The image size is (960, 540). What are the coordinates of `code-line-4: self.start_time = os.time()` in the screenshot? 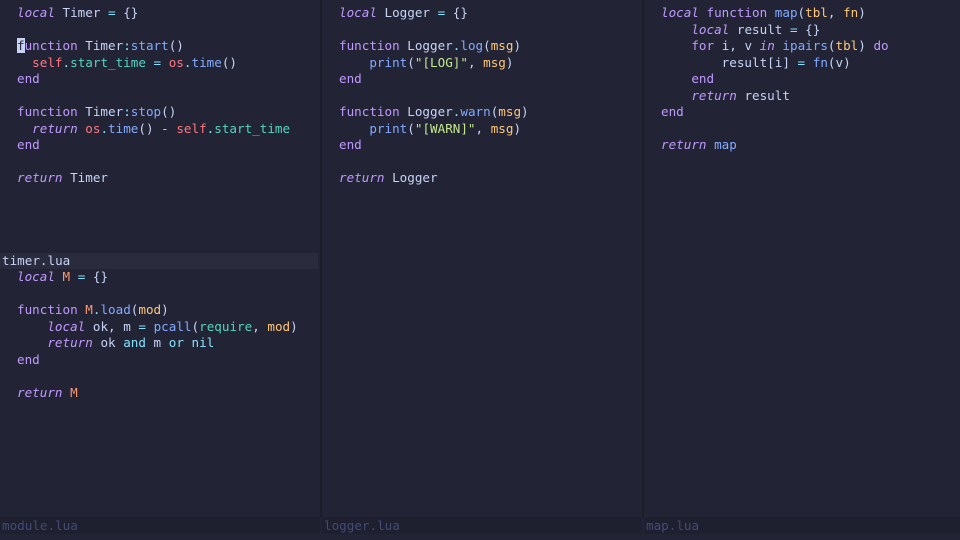 It's located at (134, 62).